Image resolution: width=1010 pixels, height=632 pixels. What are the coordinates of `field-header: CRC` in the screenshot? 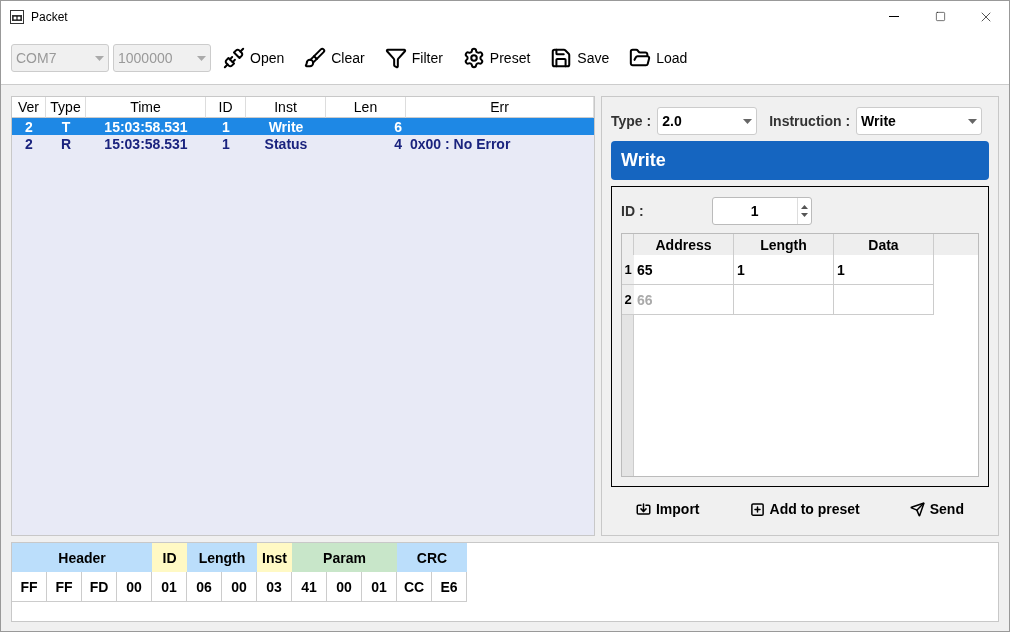 It's located at (432, 557).